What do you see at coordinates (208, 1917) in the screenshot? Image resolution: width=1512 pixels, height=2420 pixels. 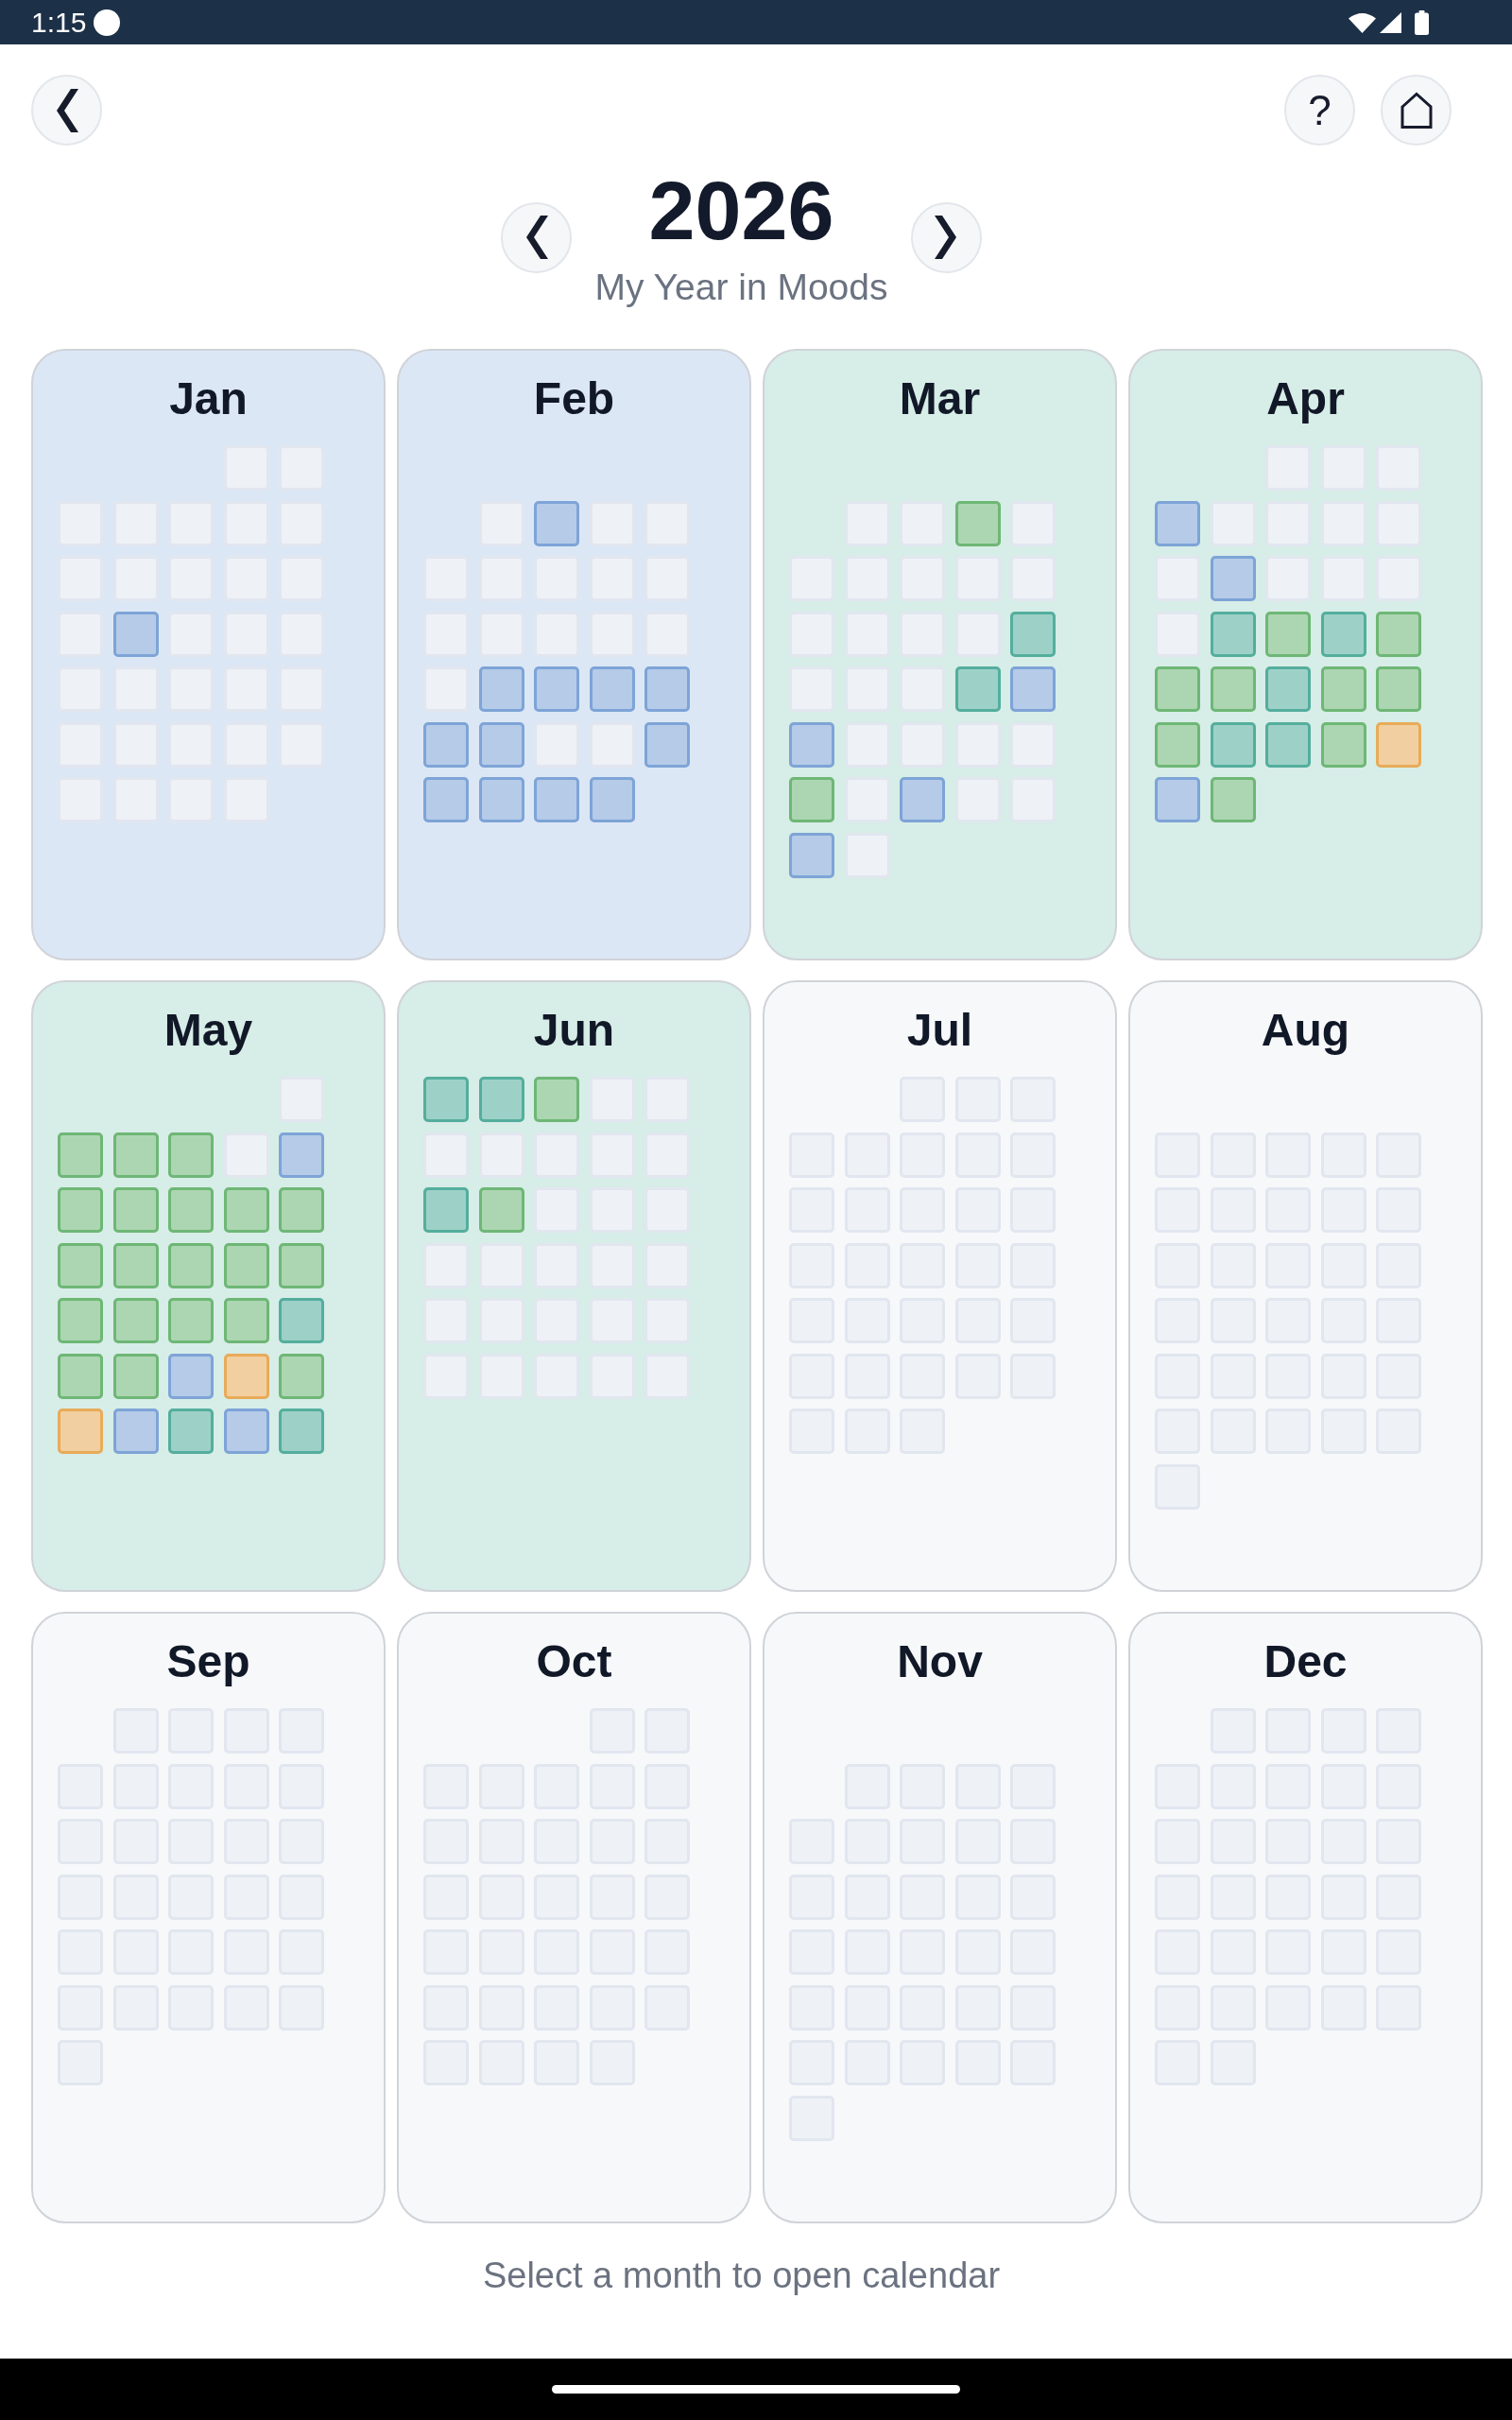 I see `month-card: Sep` at bounding box center [208, 1917].